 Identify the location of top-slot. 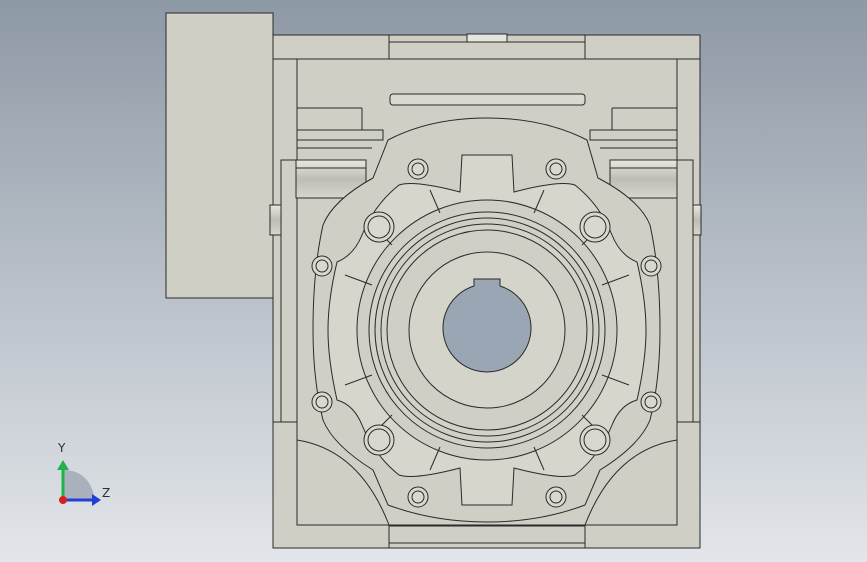
(487, 99).